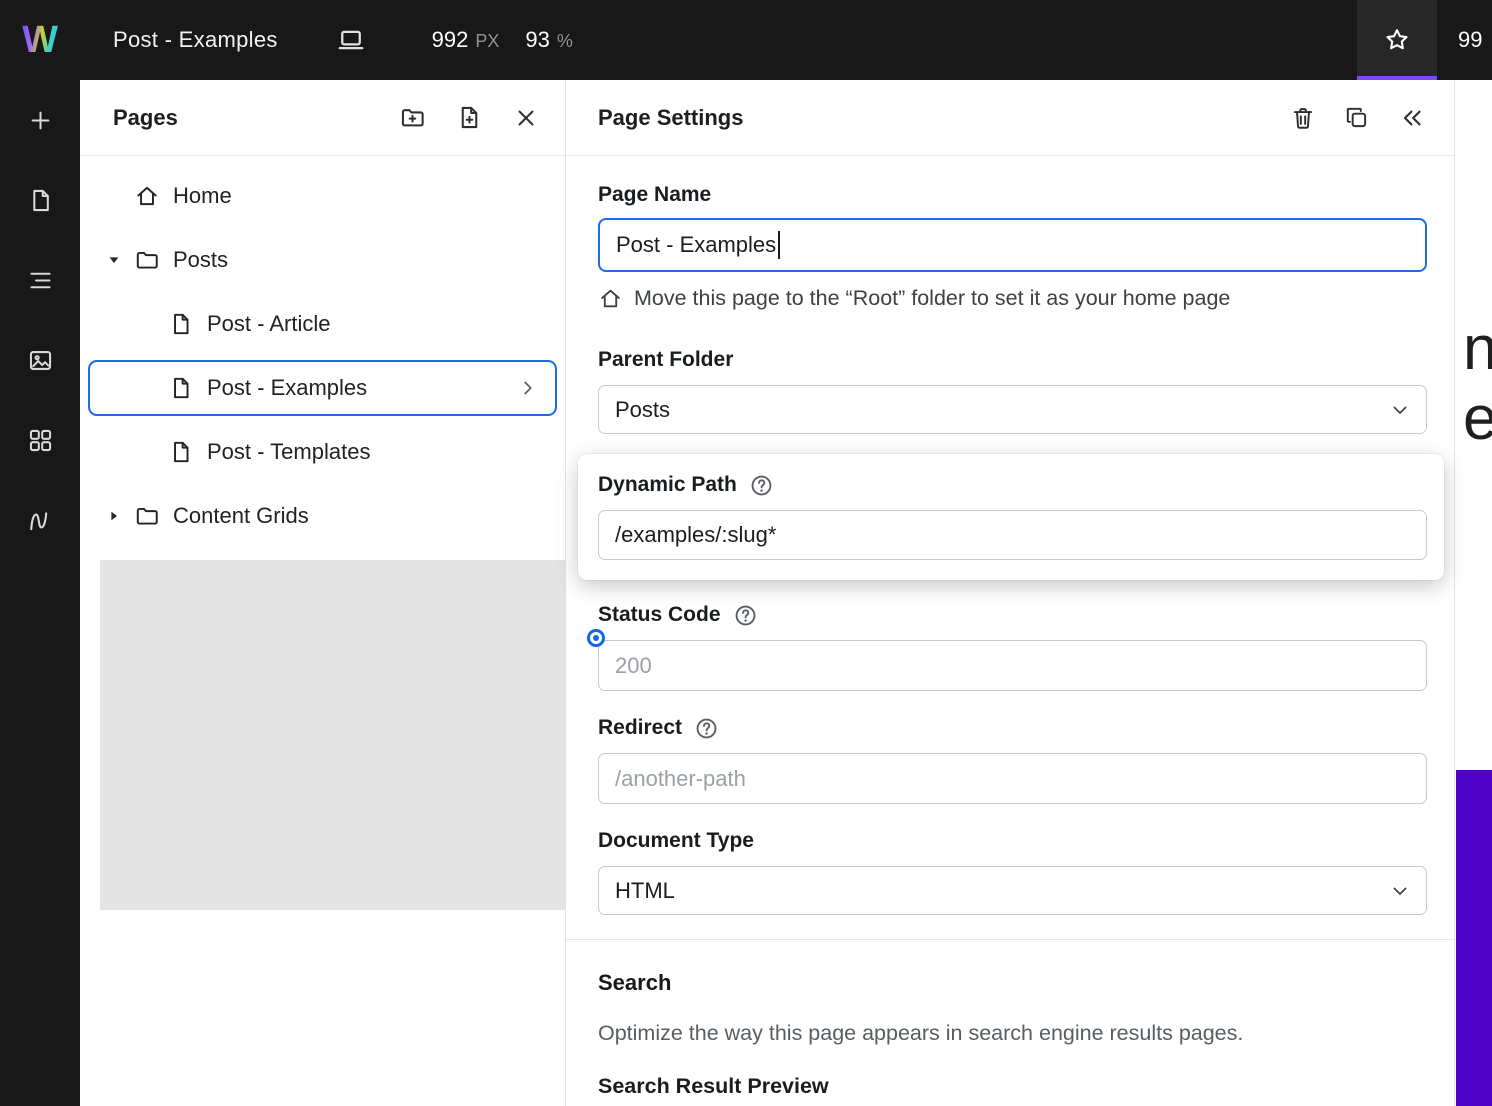 The width and height of the screenshot is (1492, 1106). Describe the element at coordinates (114, 260) in the screenshot. I see `caret-down-icon` at that location.